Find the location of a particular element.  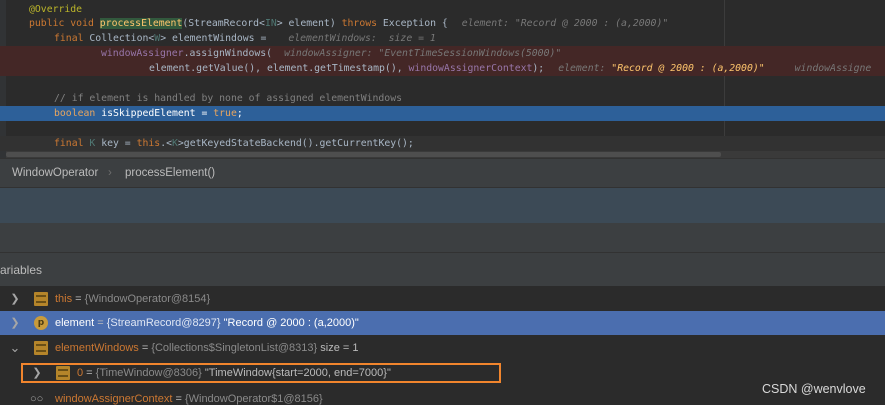

variables-panel-header: ariables is located at coordinates (442, 269).